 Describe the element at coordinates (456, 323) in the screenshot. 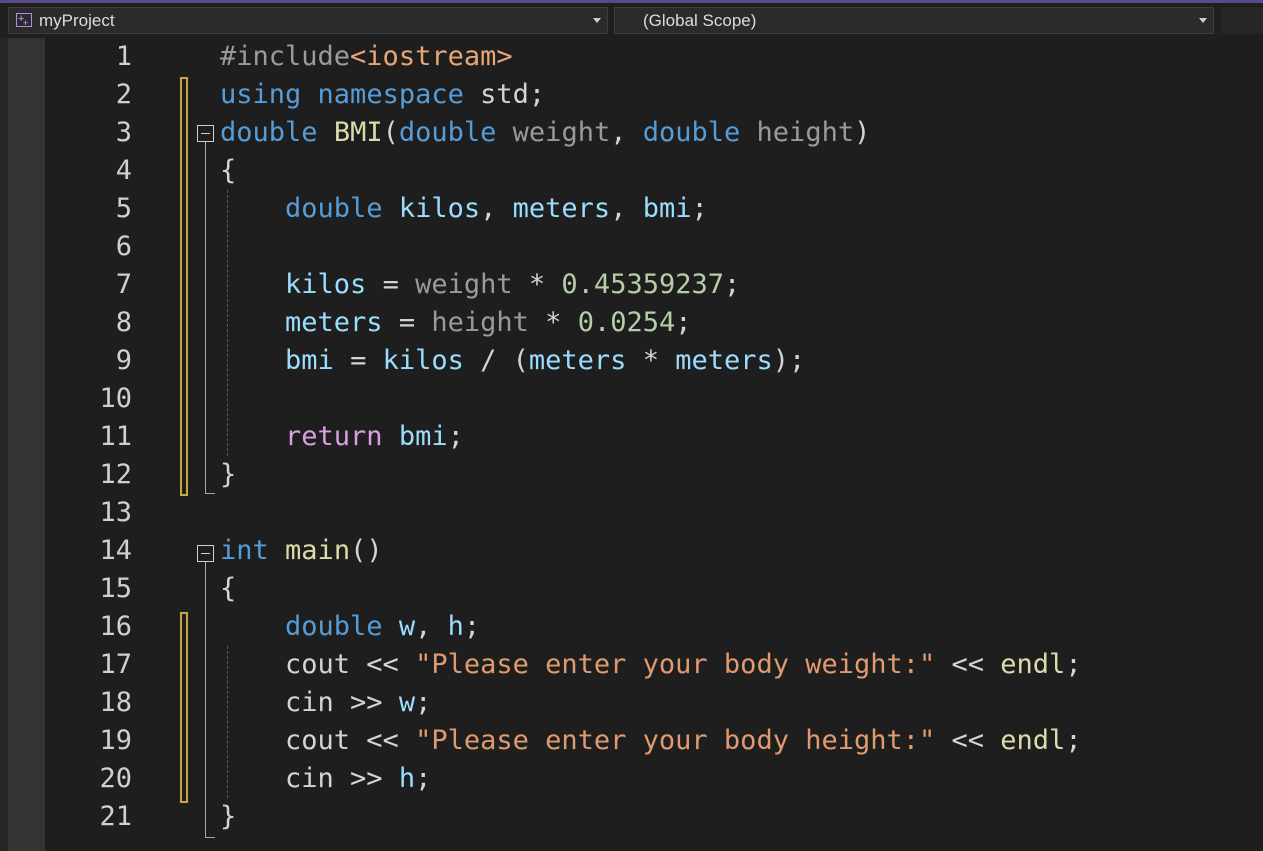

I see `code-line: meters = height * 0.0254;` at that location.